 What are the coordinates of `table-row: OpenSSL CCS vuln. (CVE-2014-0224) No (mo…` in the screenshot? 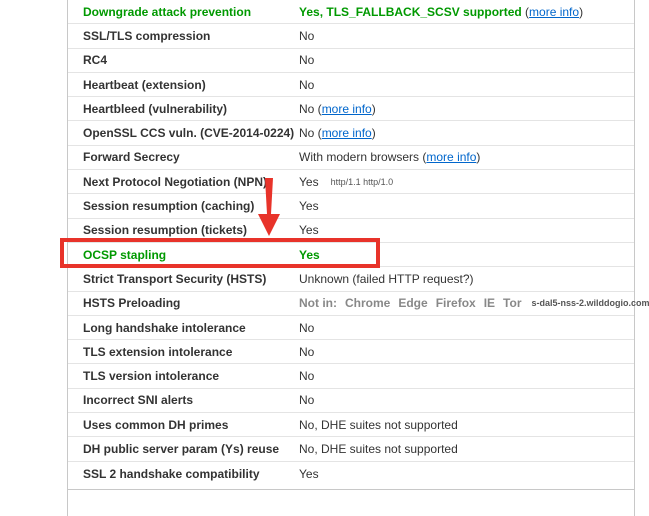 It's located at (351, 134).